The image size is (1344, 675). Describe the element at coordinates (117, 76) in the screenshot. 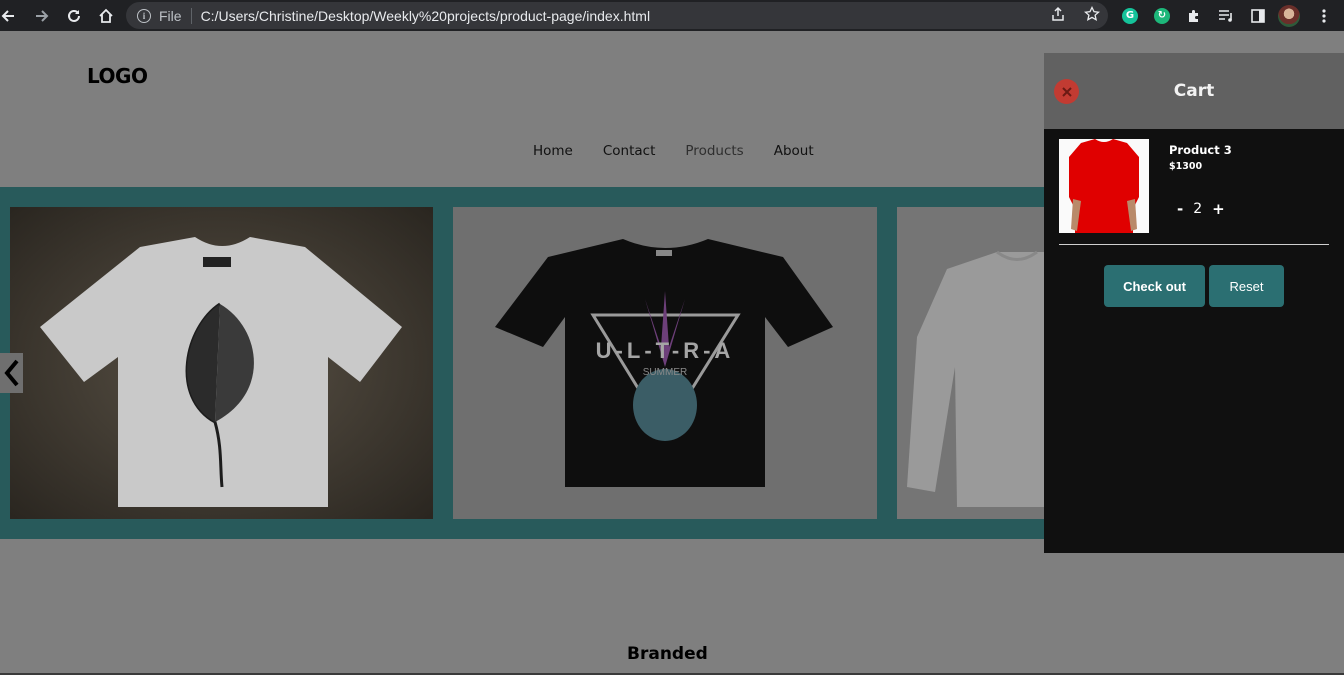

I see `site-logo: LOGO` at that location.